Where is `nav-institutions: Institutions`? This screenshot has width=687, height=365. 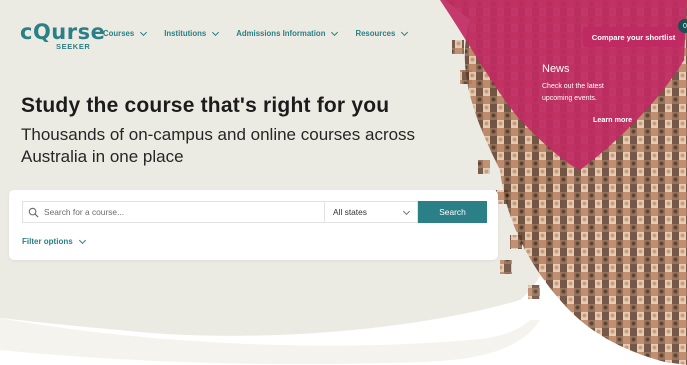 nav-institutions: Institutions is located at coordinates (192, 33).